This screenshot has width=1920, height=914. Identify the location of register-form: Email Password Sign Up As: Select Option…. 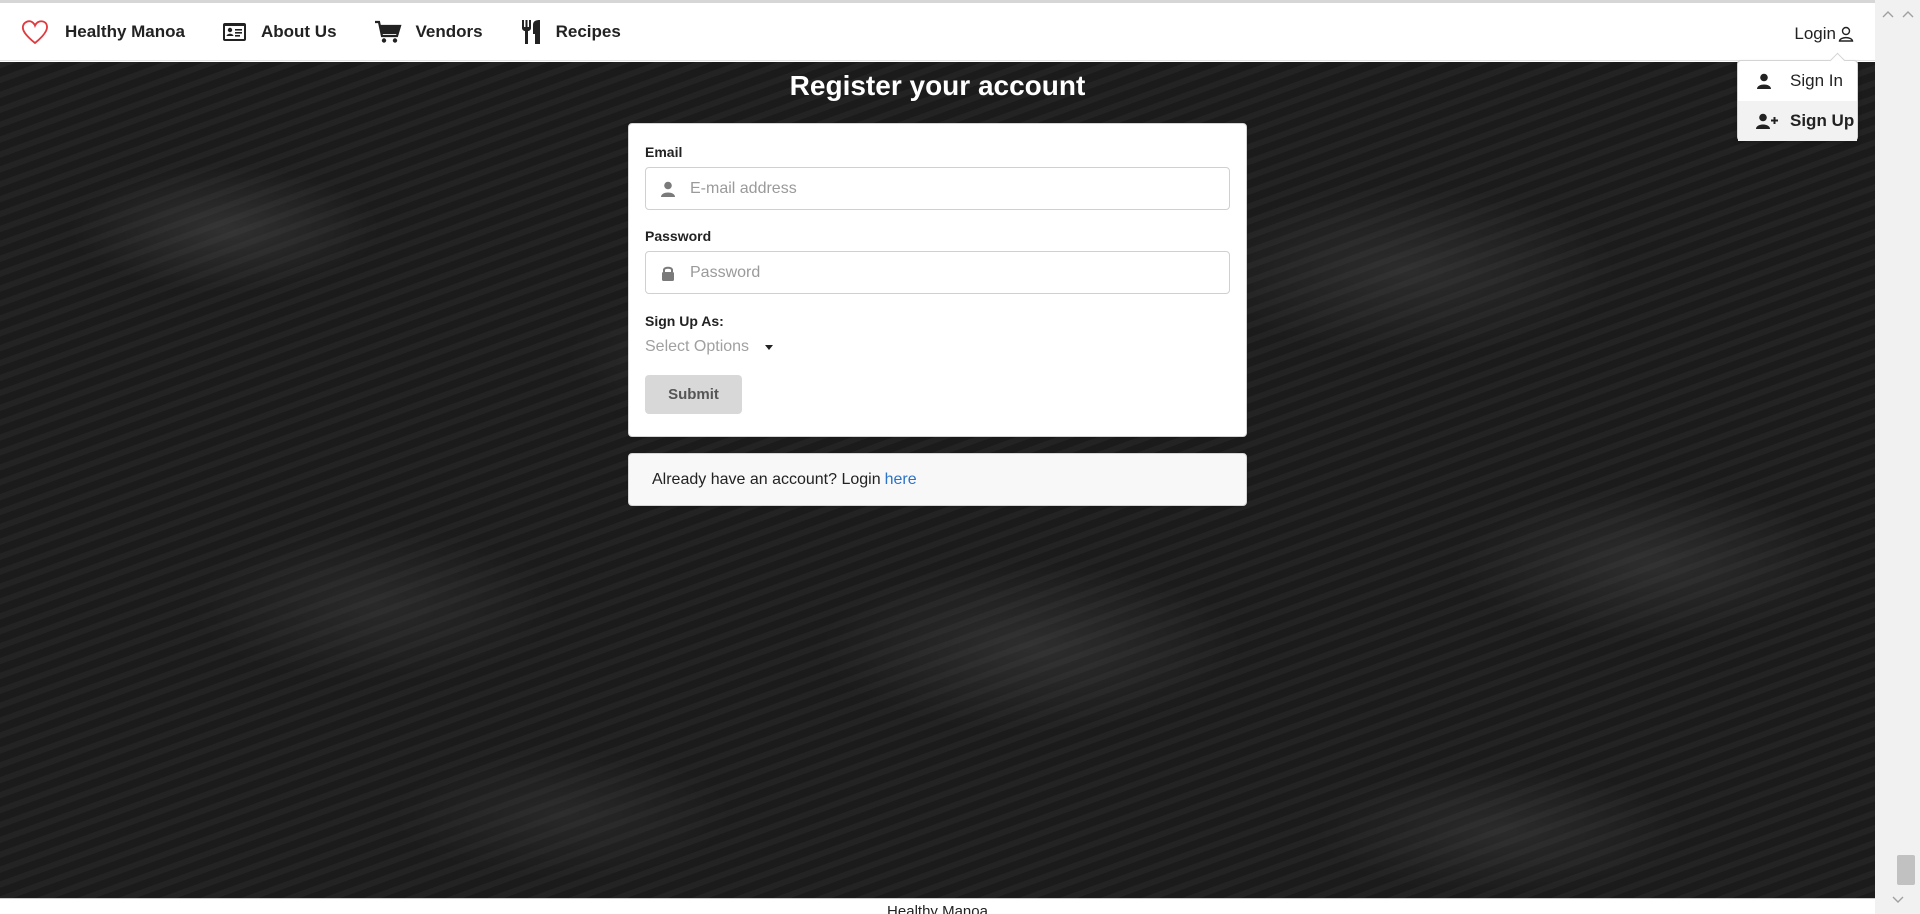
(937, 280).